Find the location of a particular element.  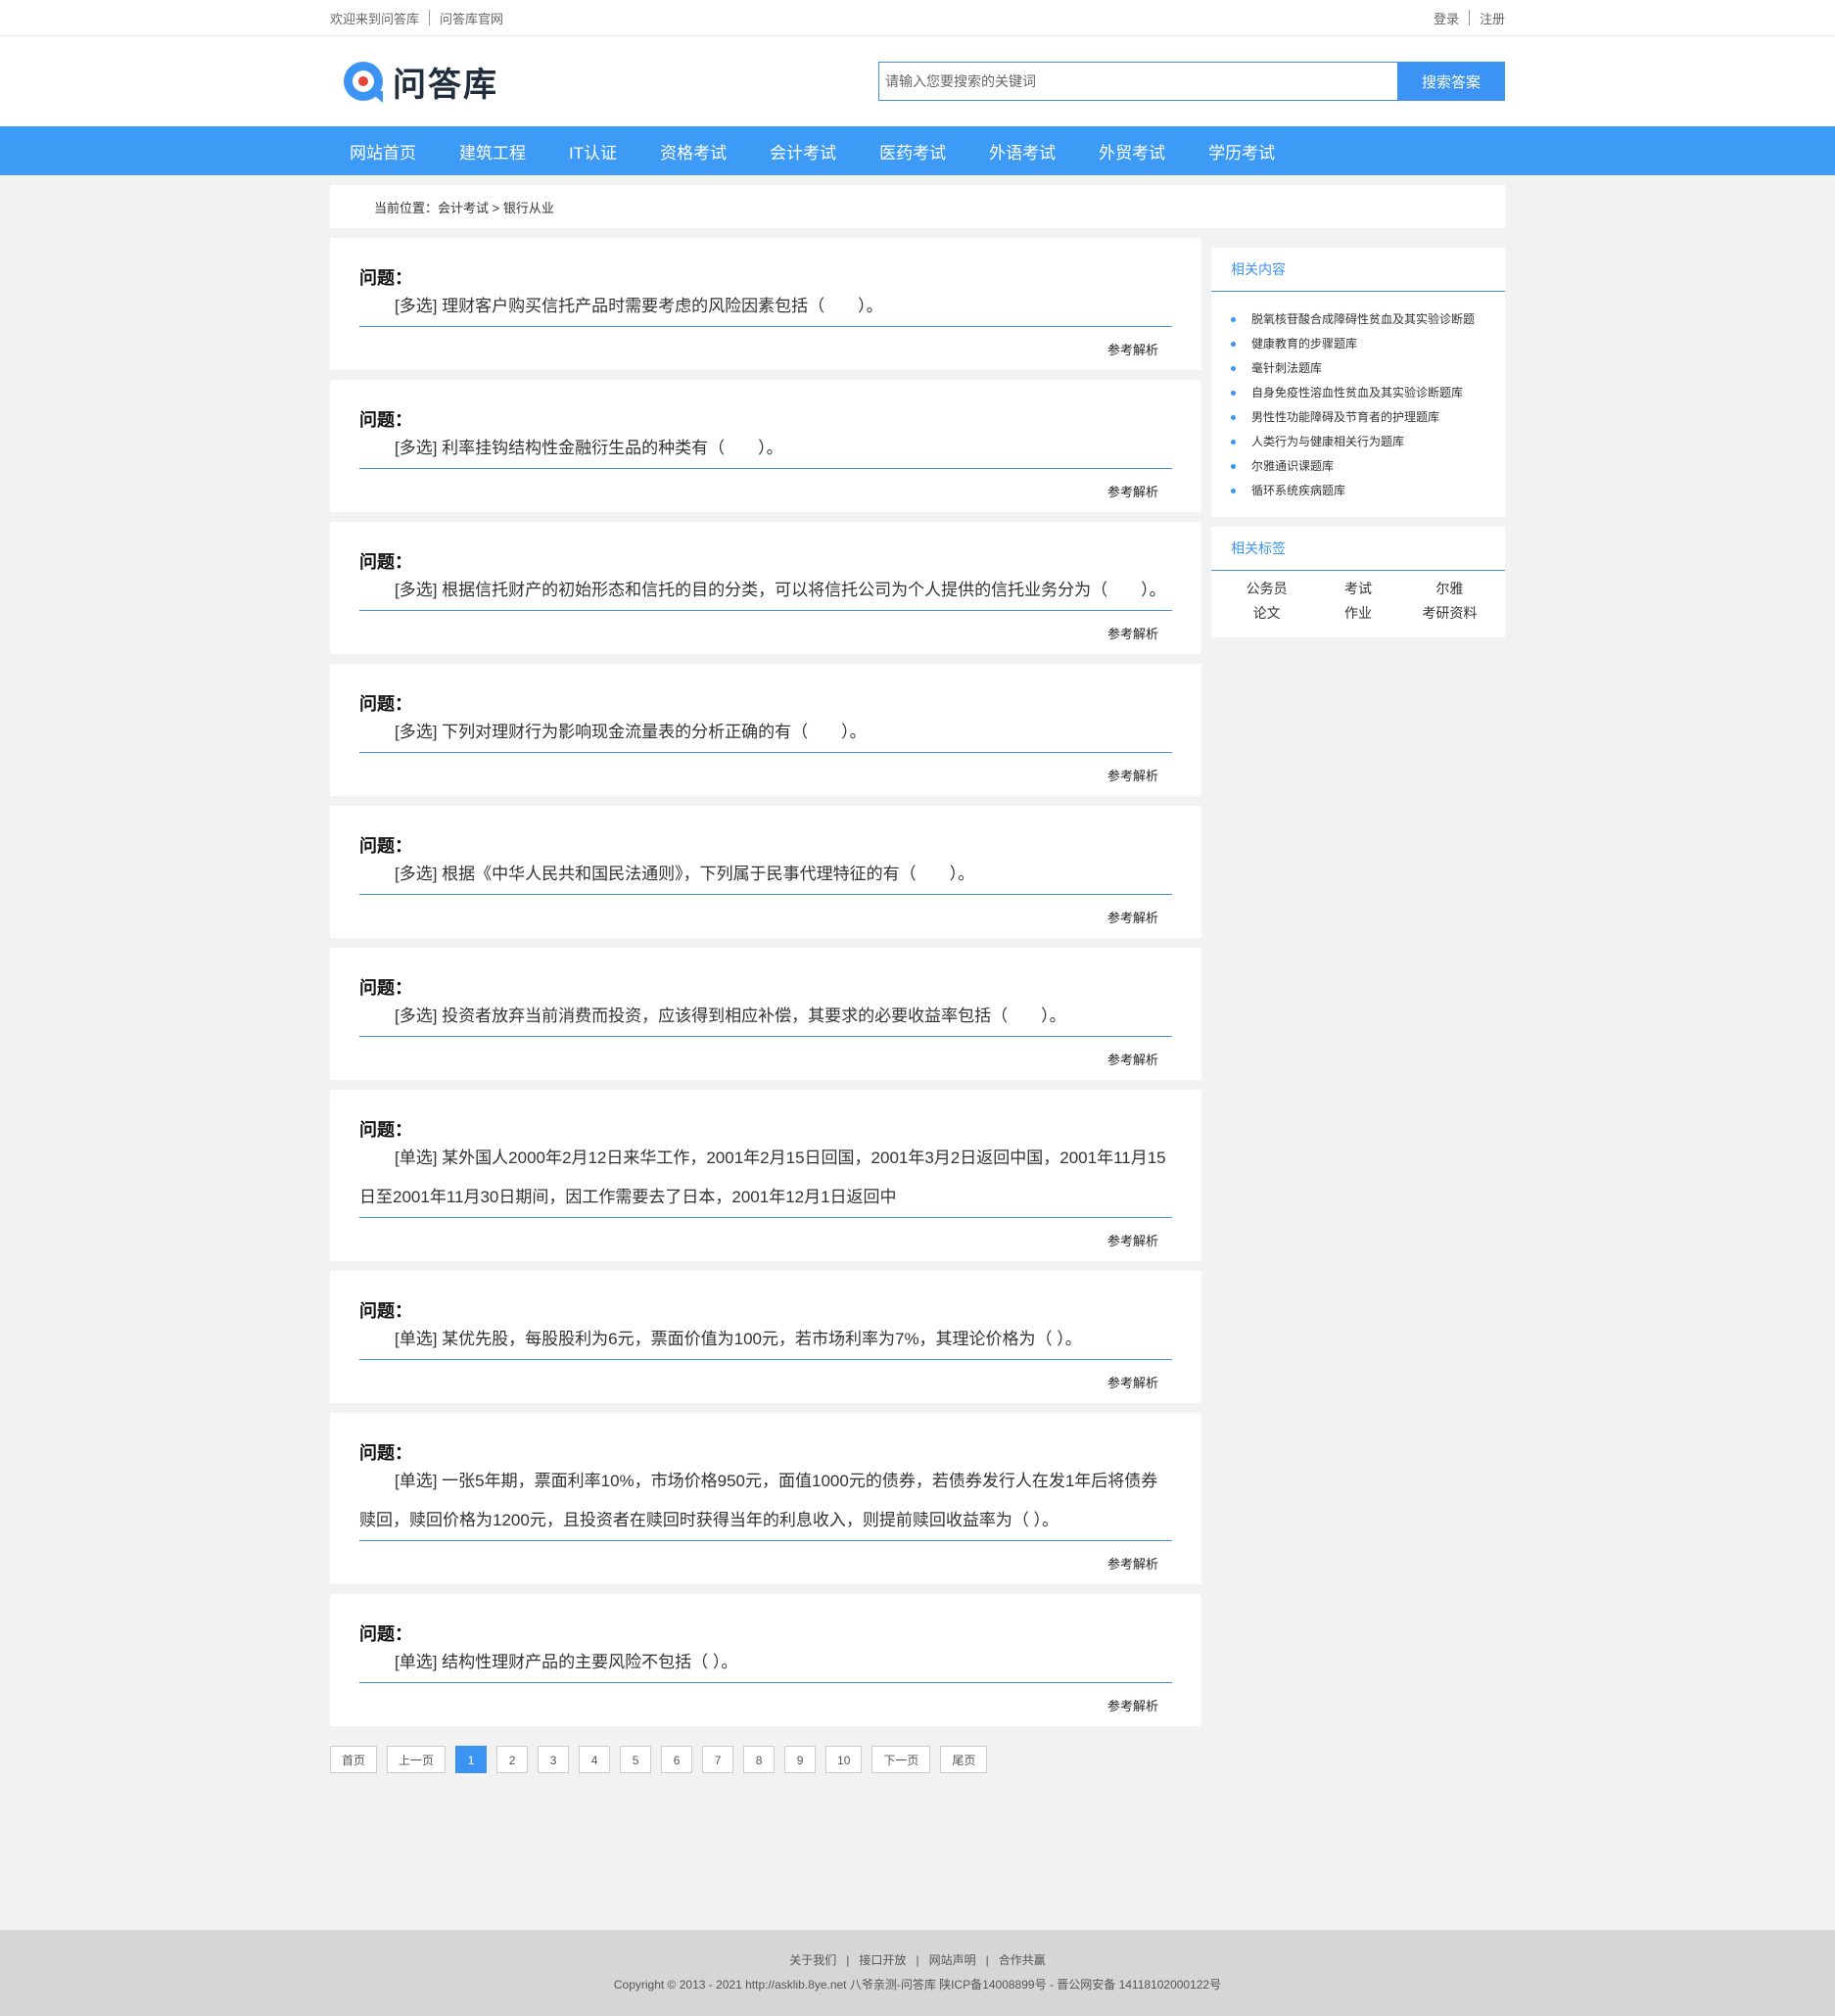

related-item-label: 自身免疫性溶血性贫血及其实验诊断题库 is located at coordinates (1357, 392).